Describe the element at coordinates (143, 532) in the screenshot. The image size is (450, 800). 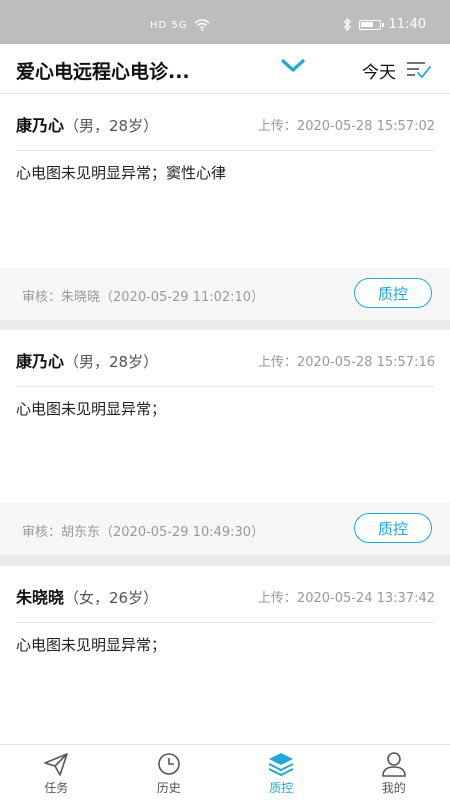
I see `review-info: 审核：胡东东（2020-05-29 10:49:30）` at that location.